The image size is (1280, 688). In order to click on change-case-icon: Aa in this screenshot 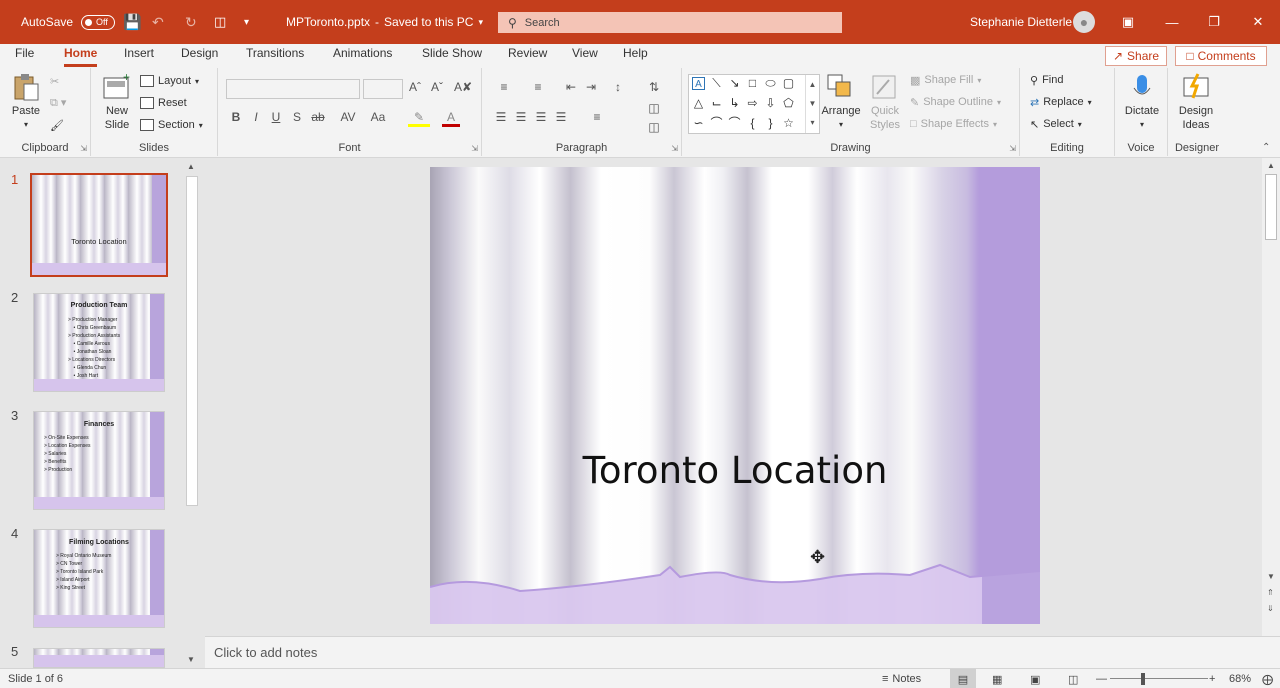, I will do `click(378, 117)`.